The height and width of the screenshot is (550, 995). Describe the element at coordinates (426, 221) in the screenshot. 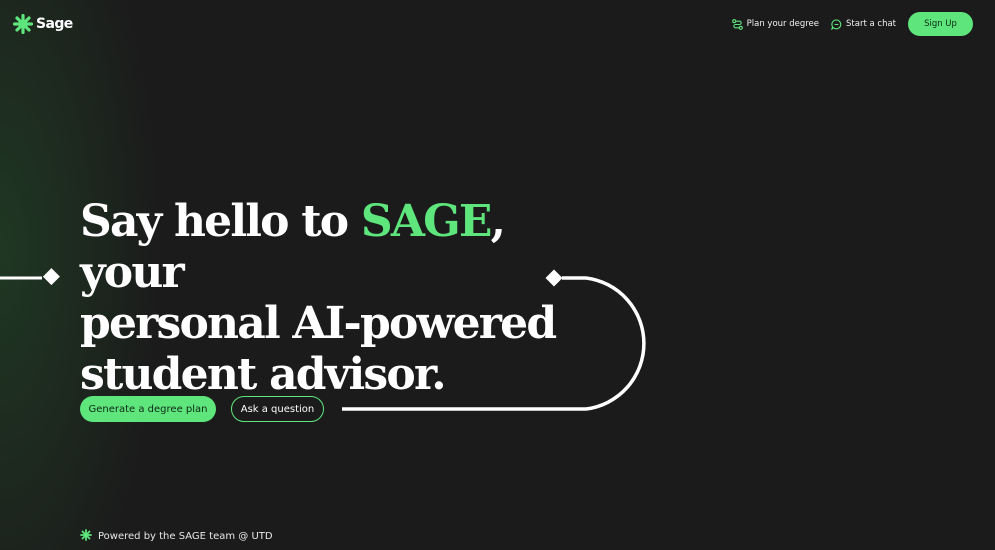

I see `hero-highlight-sage: SAGE` at that location.